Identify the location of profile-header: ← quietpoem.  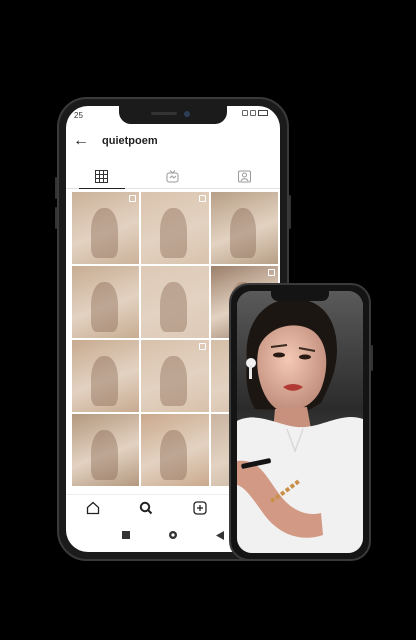
(173, 142).